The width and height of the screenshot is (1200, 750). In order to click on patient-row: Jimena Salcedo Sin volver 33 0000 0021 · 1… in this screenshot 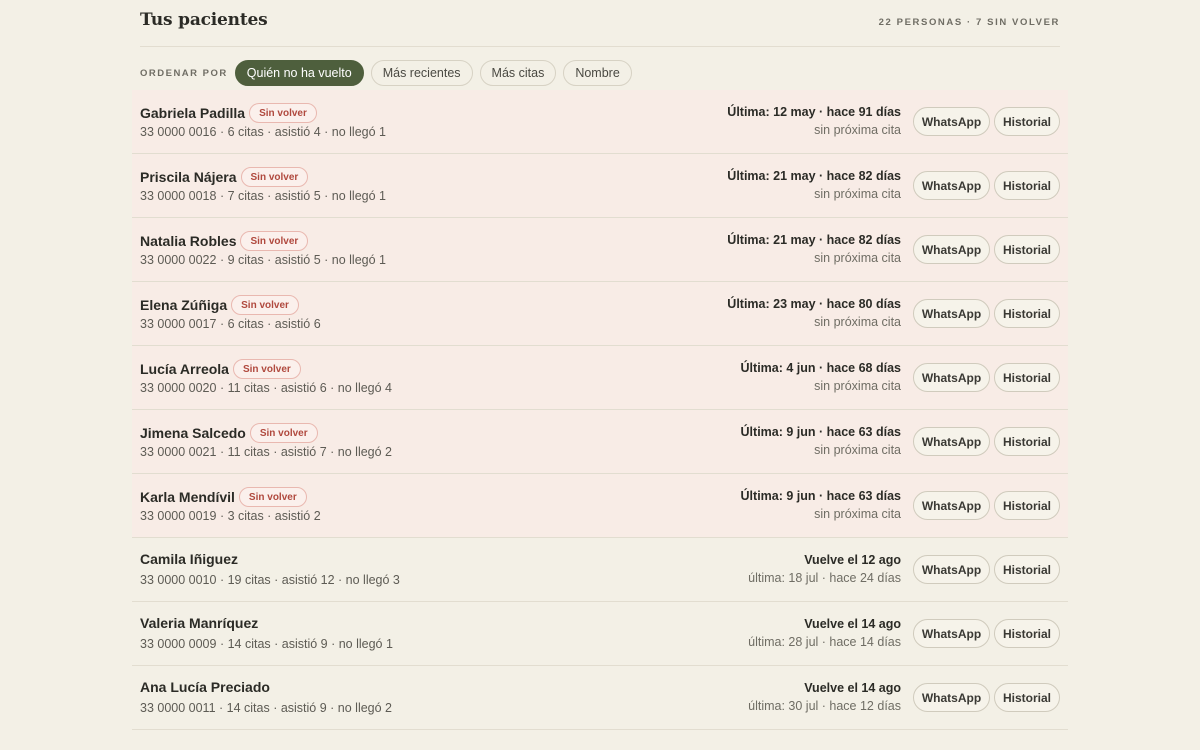, I will do `click(600, 442)`.